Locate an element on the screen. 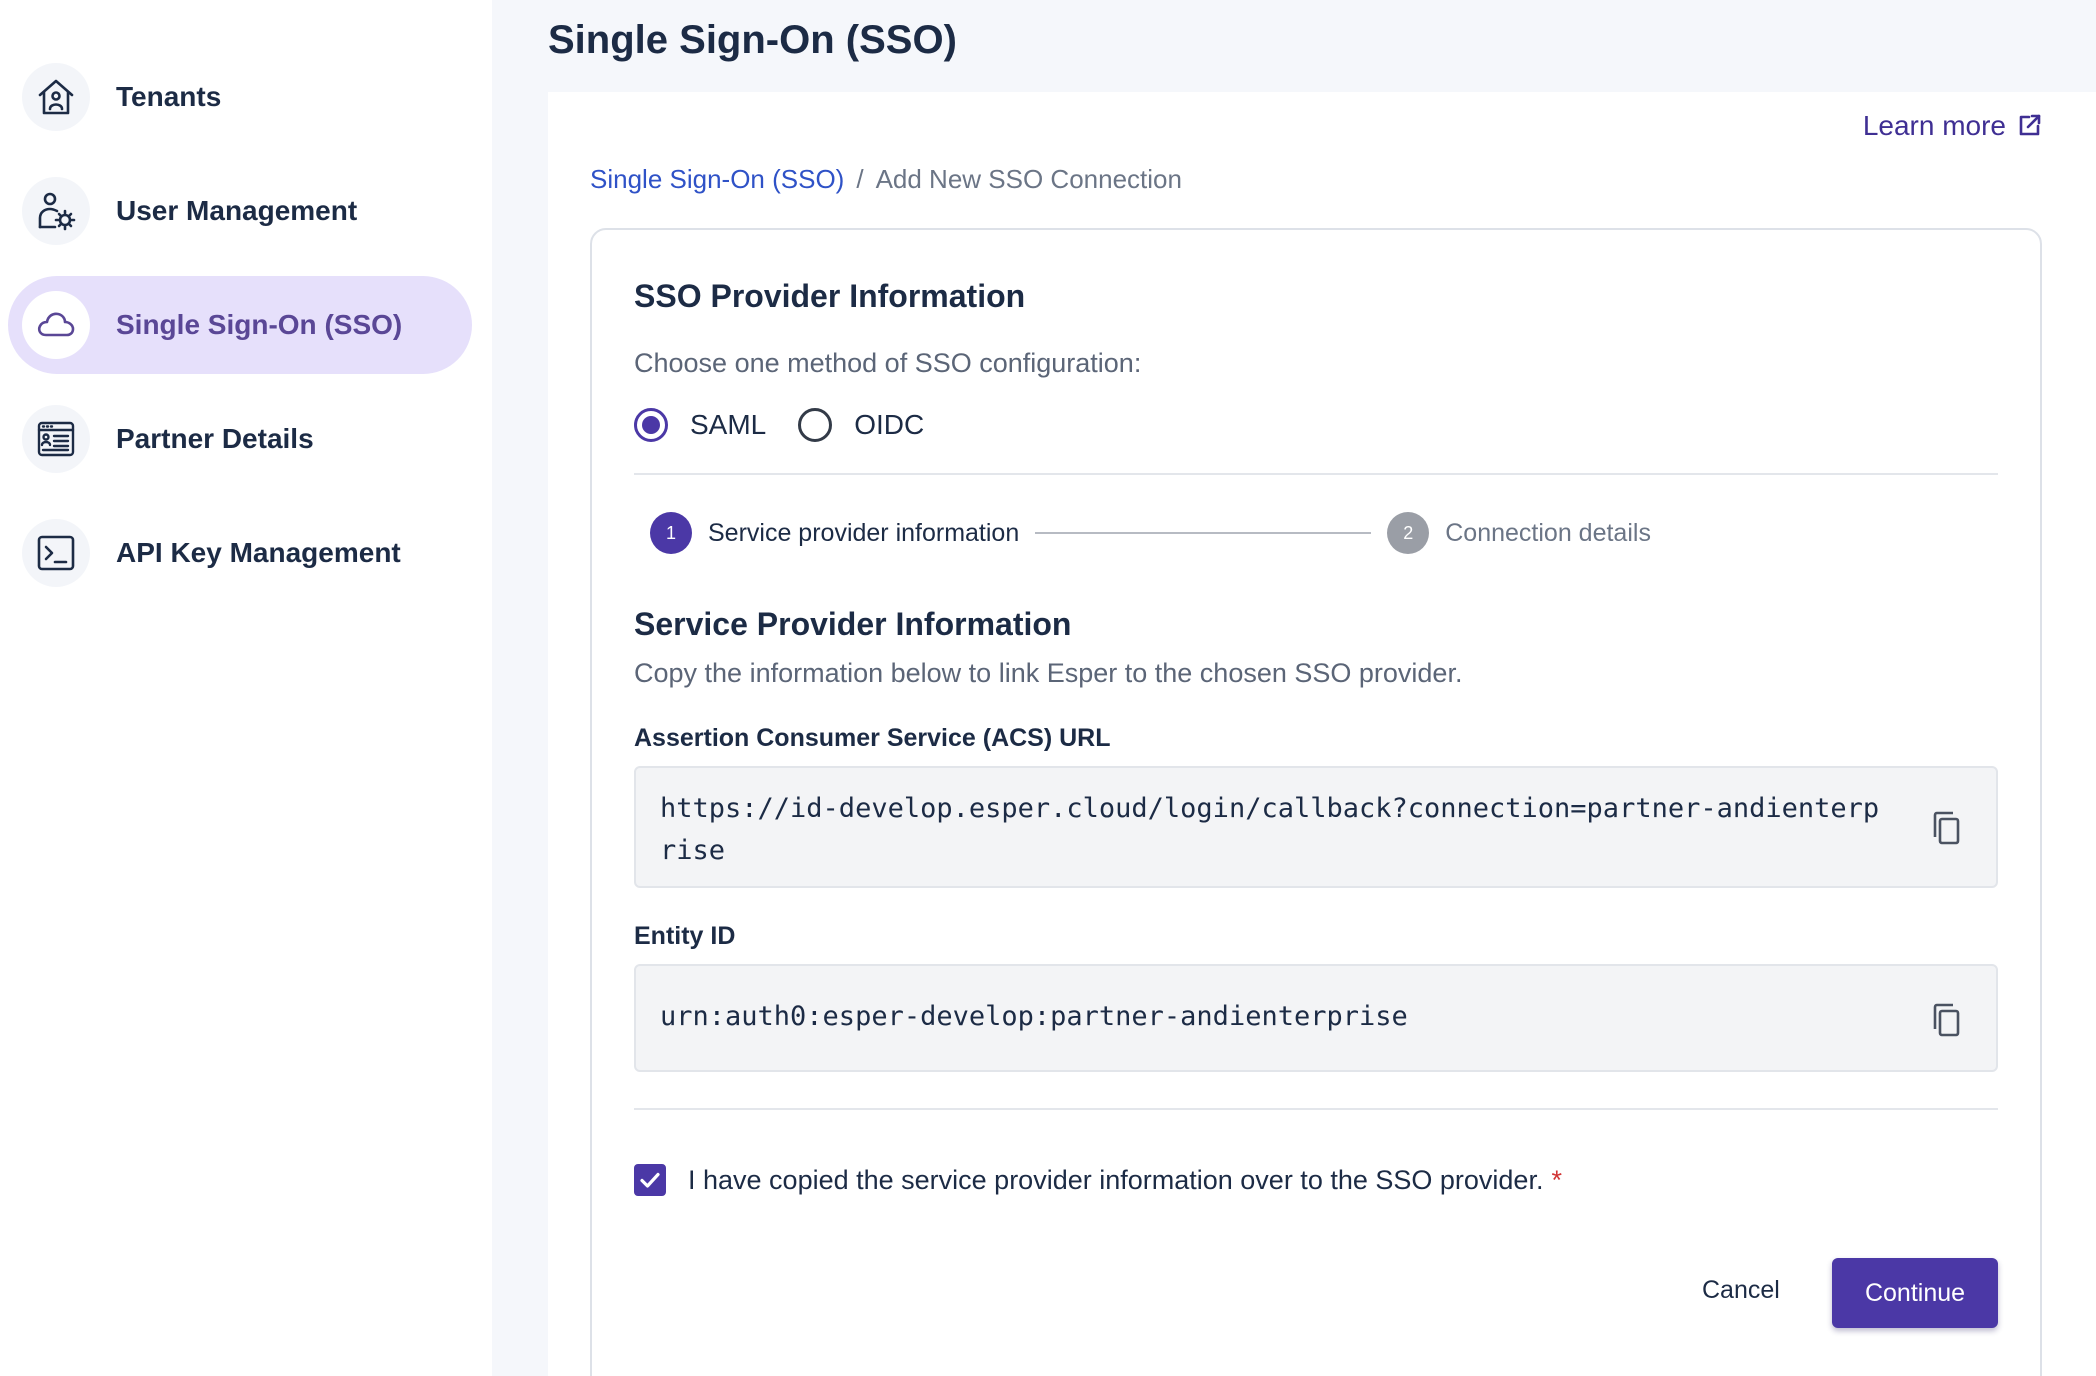  radio-saml is located at coordinates (651, 425).